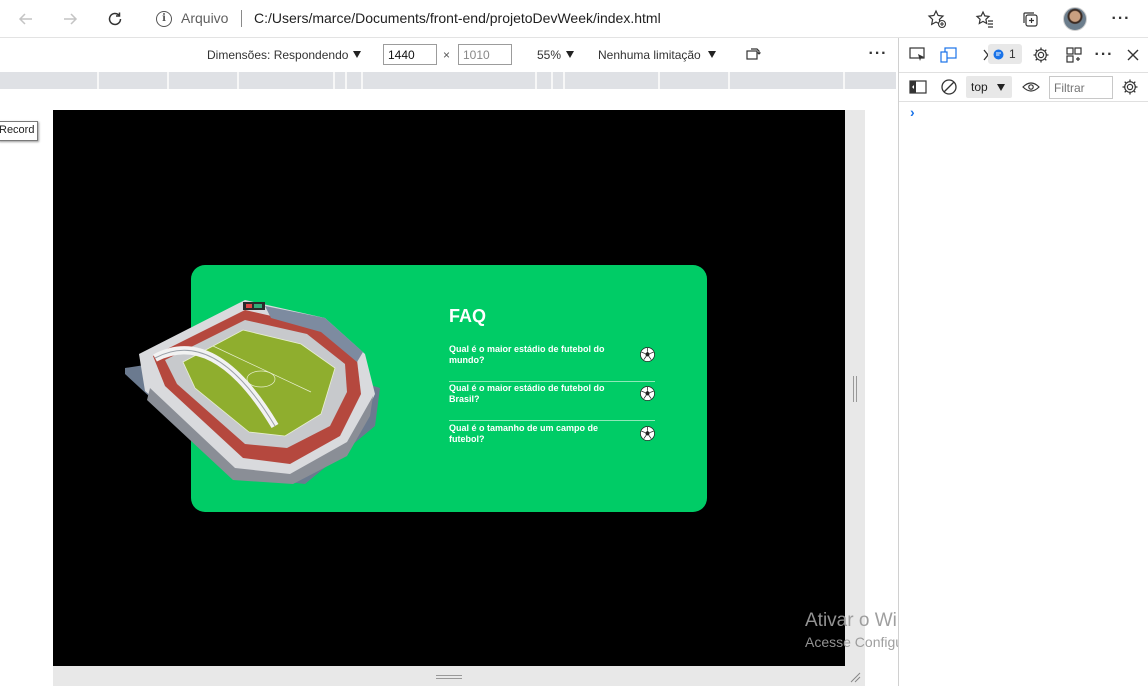  What do you see at coordinates (70, 19) in the screenshot?
I see `forward-icon` at bounding box center [70, 19].